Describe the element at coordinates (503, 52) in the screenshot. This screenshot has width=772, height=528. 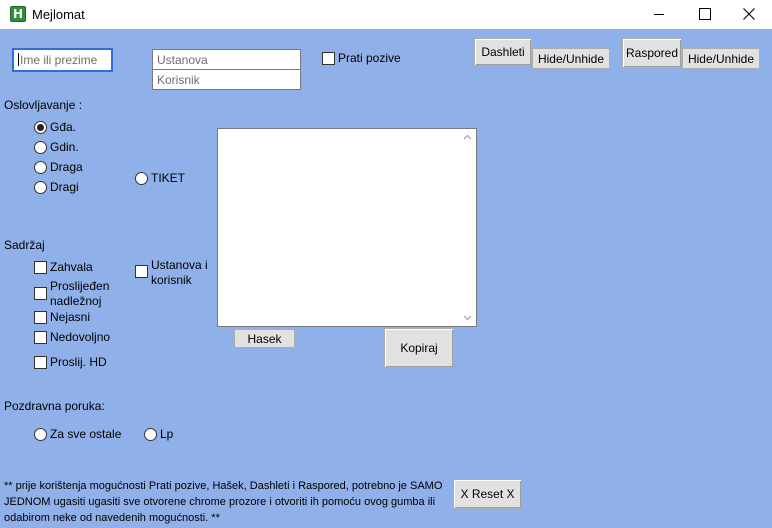
I see `dashleti-button: Dashleti` at that location.